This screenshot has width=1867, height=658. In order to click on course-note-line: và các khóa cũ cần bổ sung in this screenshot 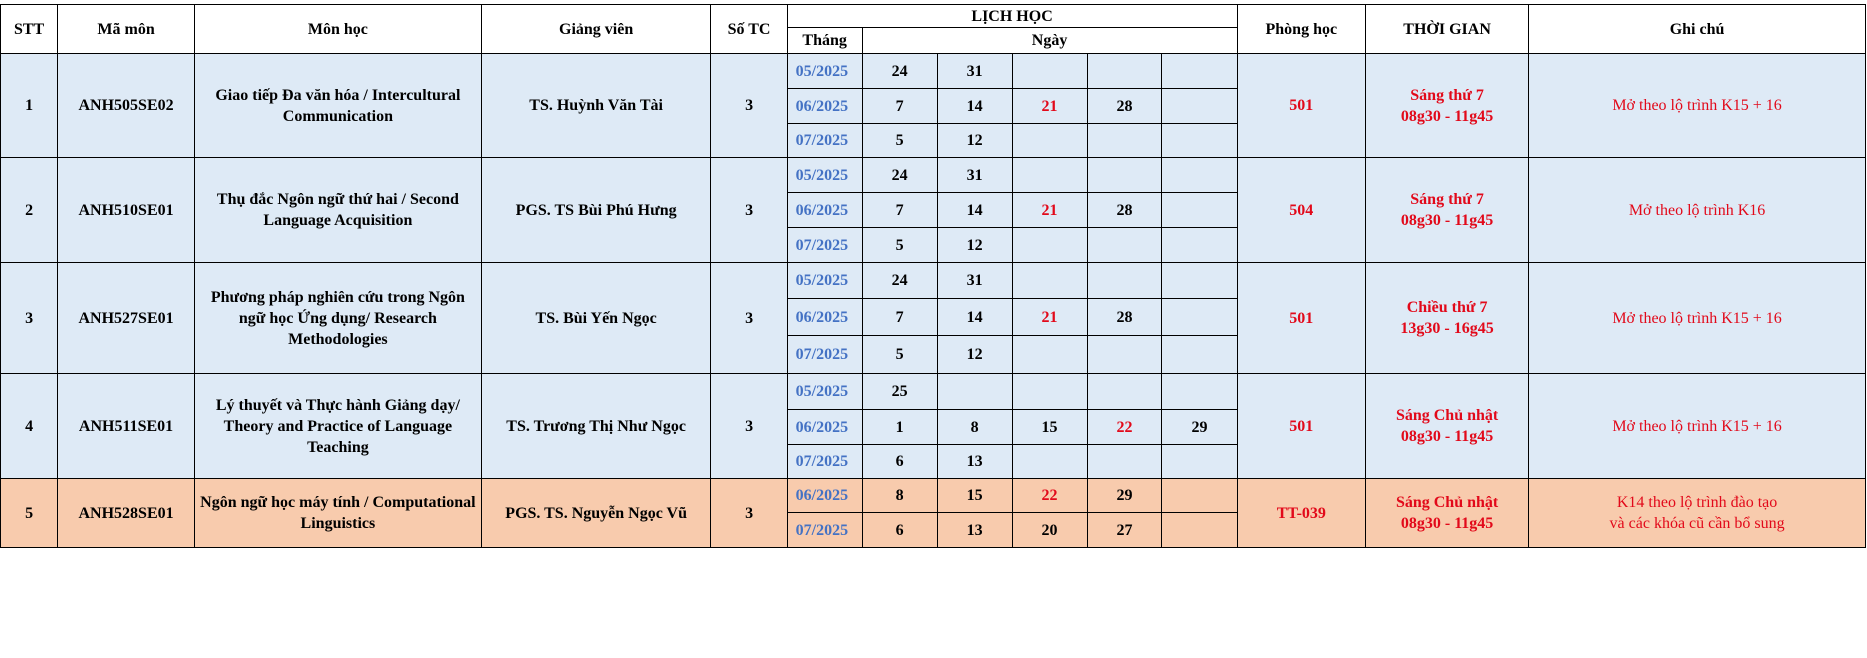, I will do `click(1697, 523)`.